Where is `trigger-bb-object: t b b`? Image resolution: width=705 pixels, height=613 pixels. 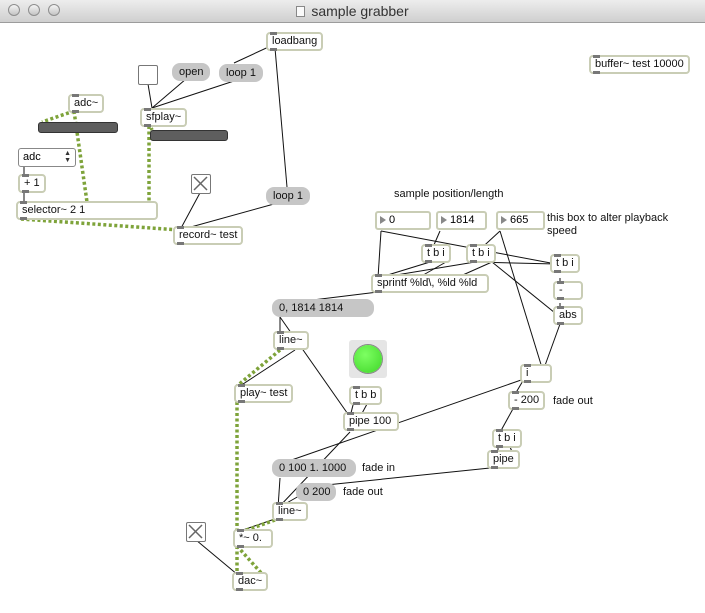 trigger-bb-object: t b b is located at coordinates (366, 395).